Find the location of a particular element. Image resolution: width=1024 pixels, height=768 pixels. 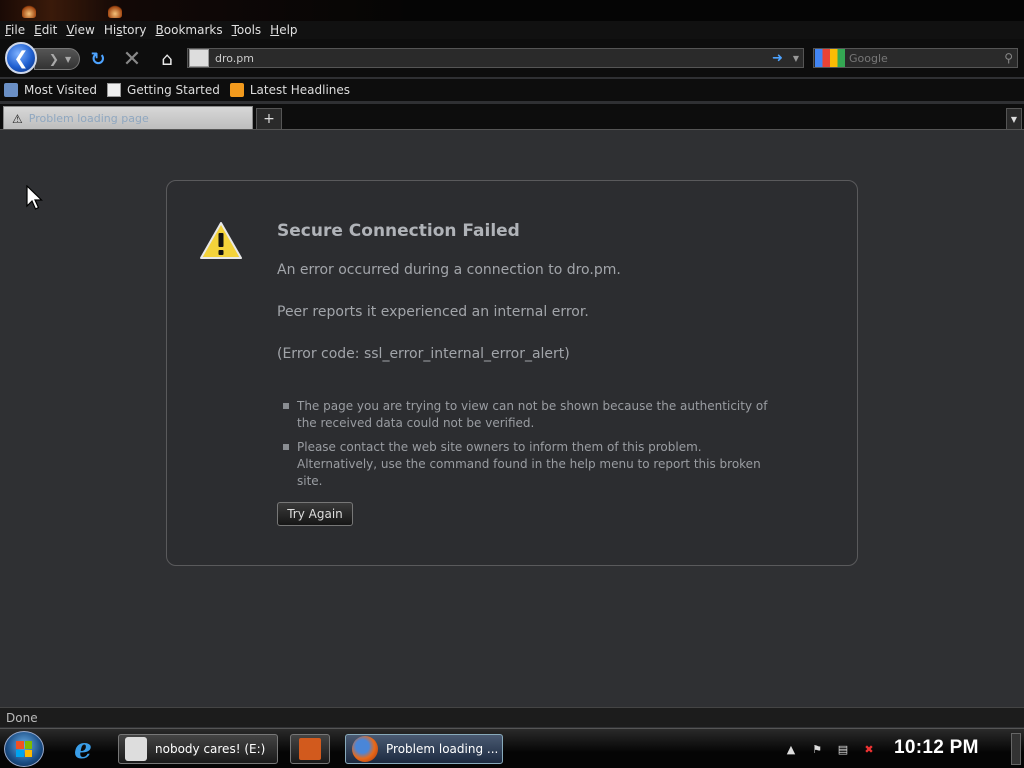

new-tab-button: + is located at coordinates (269, 119).